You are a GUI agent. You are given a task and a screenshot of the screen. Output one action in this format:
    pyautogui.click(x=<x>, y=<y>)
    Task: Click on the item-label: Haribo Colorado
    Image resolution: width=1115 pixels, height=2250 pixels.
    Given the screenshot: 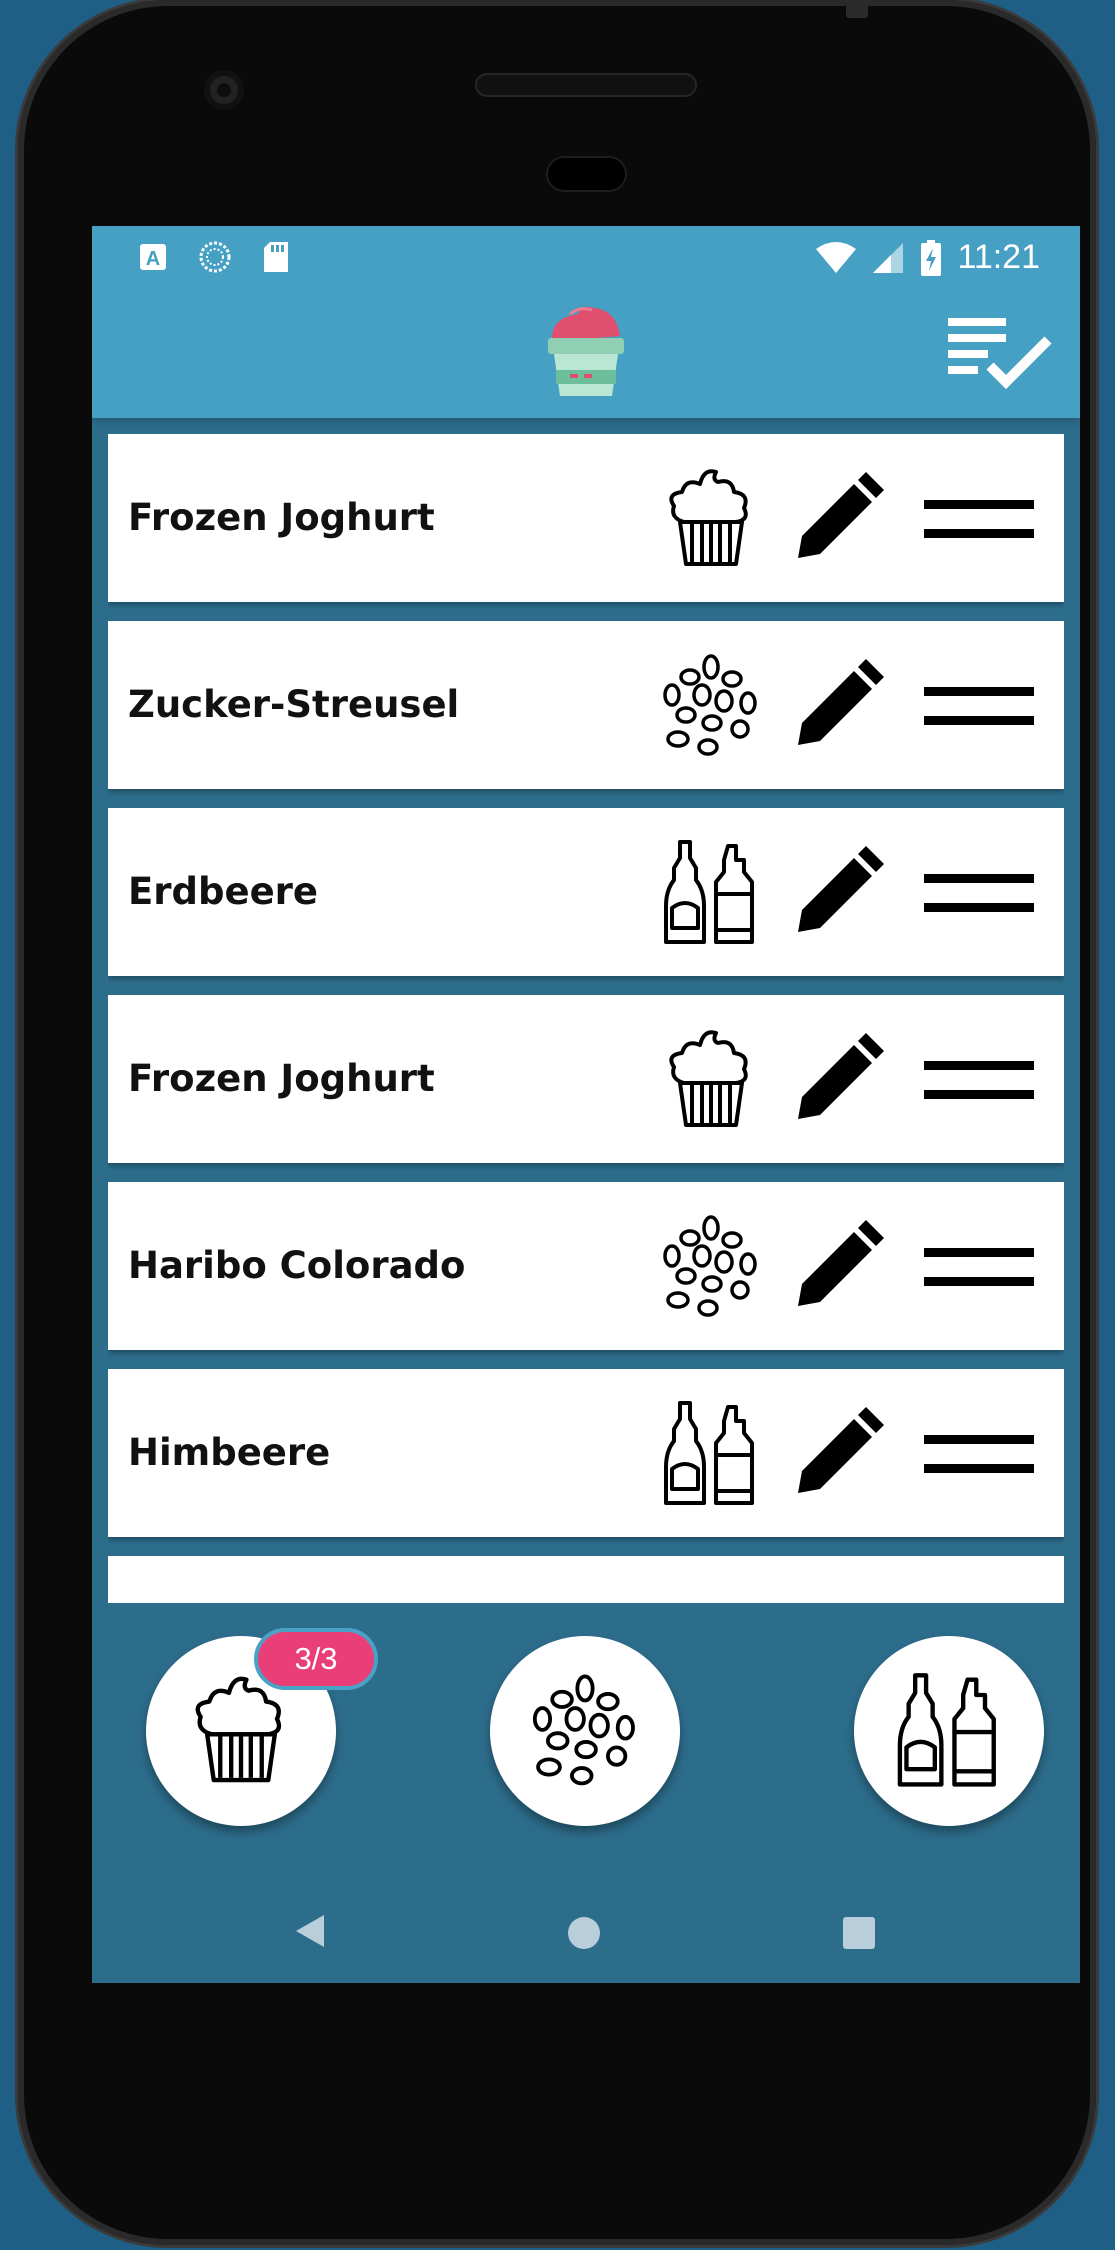 What is the action you would take?
    pyautogui.click(x=297, y=1265)
    